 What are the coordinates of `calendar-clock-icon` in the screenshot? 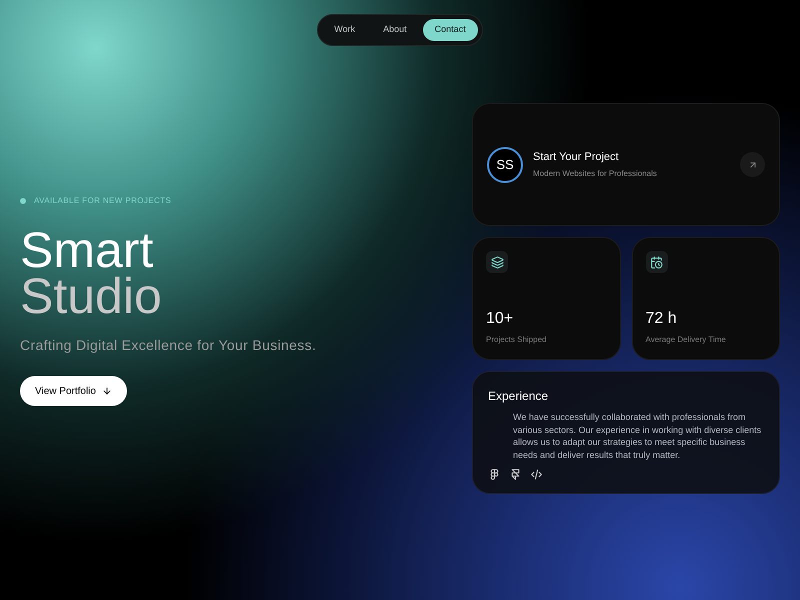 It's located at (656, 262).